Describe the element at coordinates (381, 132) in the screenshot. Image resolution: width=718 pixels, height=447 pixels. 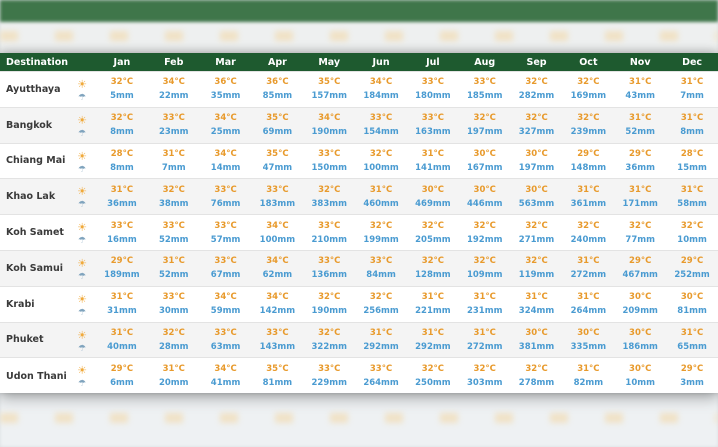
I see `rainfall-value: 154mm` at that location.